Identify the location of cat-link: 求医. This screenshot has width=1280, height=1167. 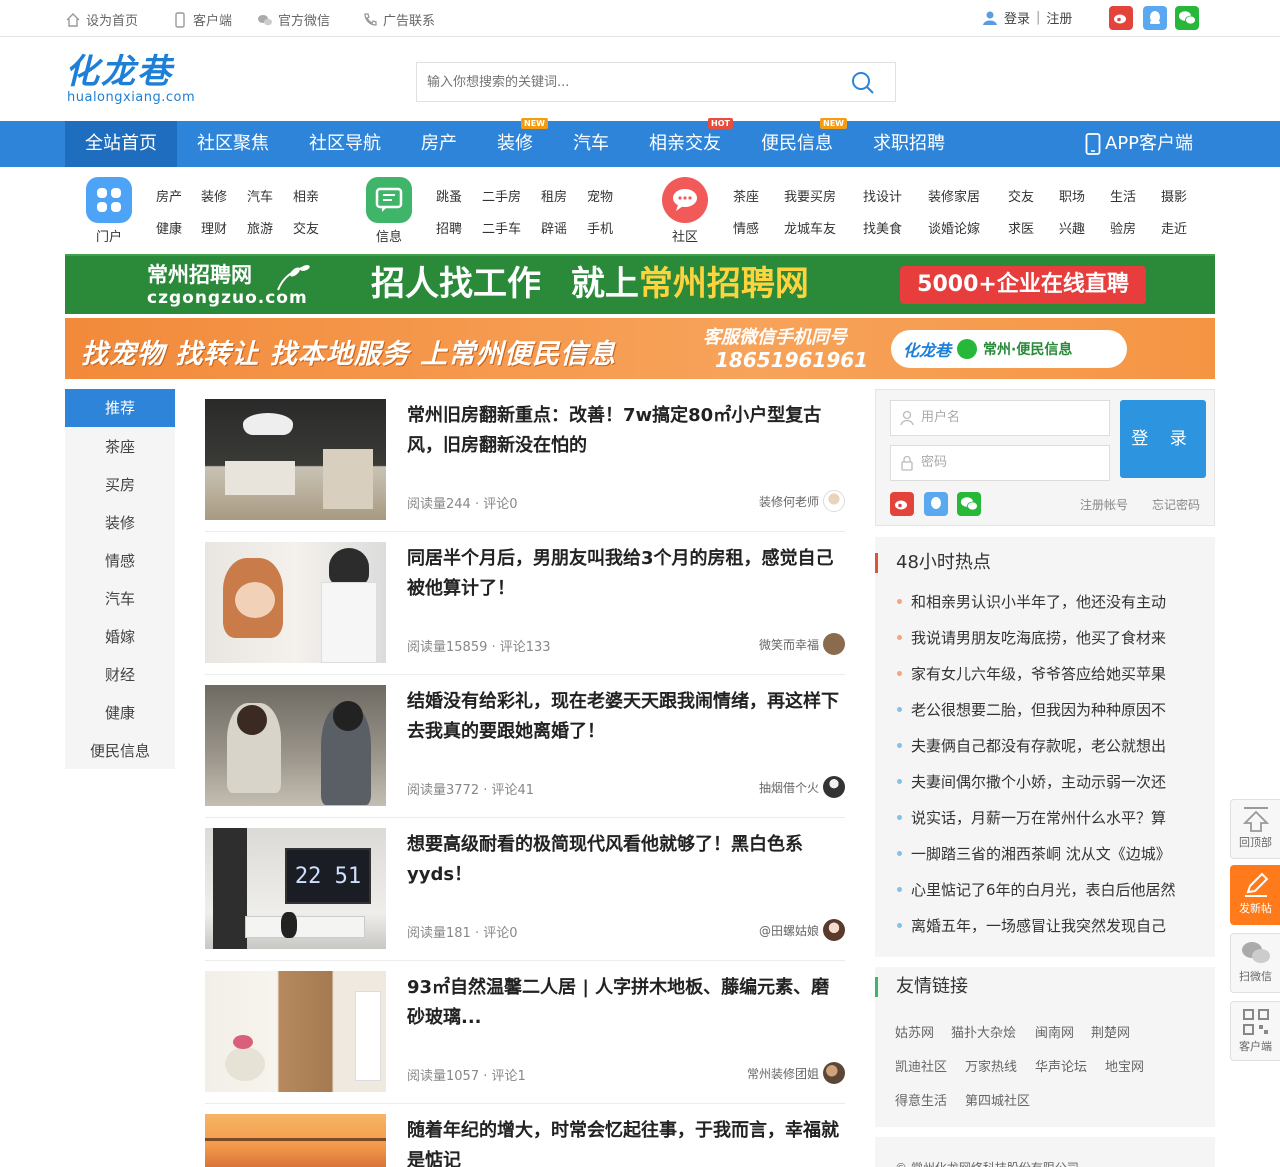
(1021, 227).